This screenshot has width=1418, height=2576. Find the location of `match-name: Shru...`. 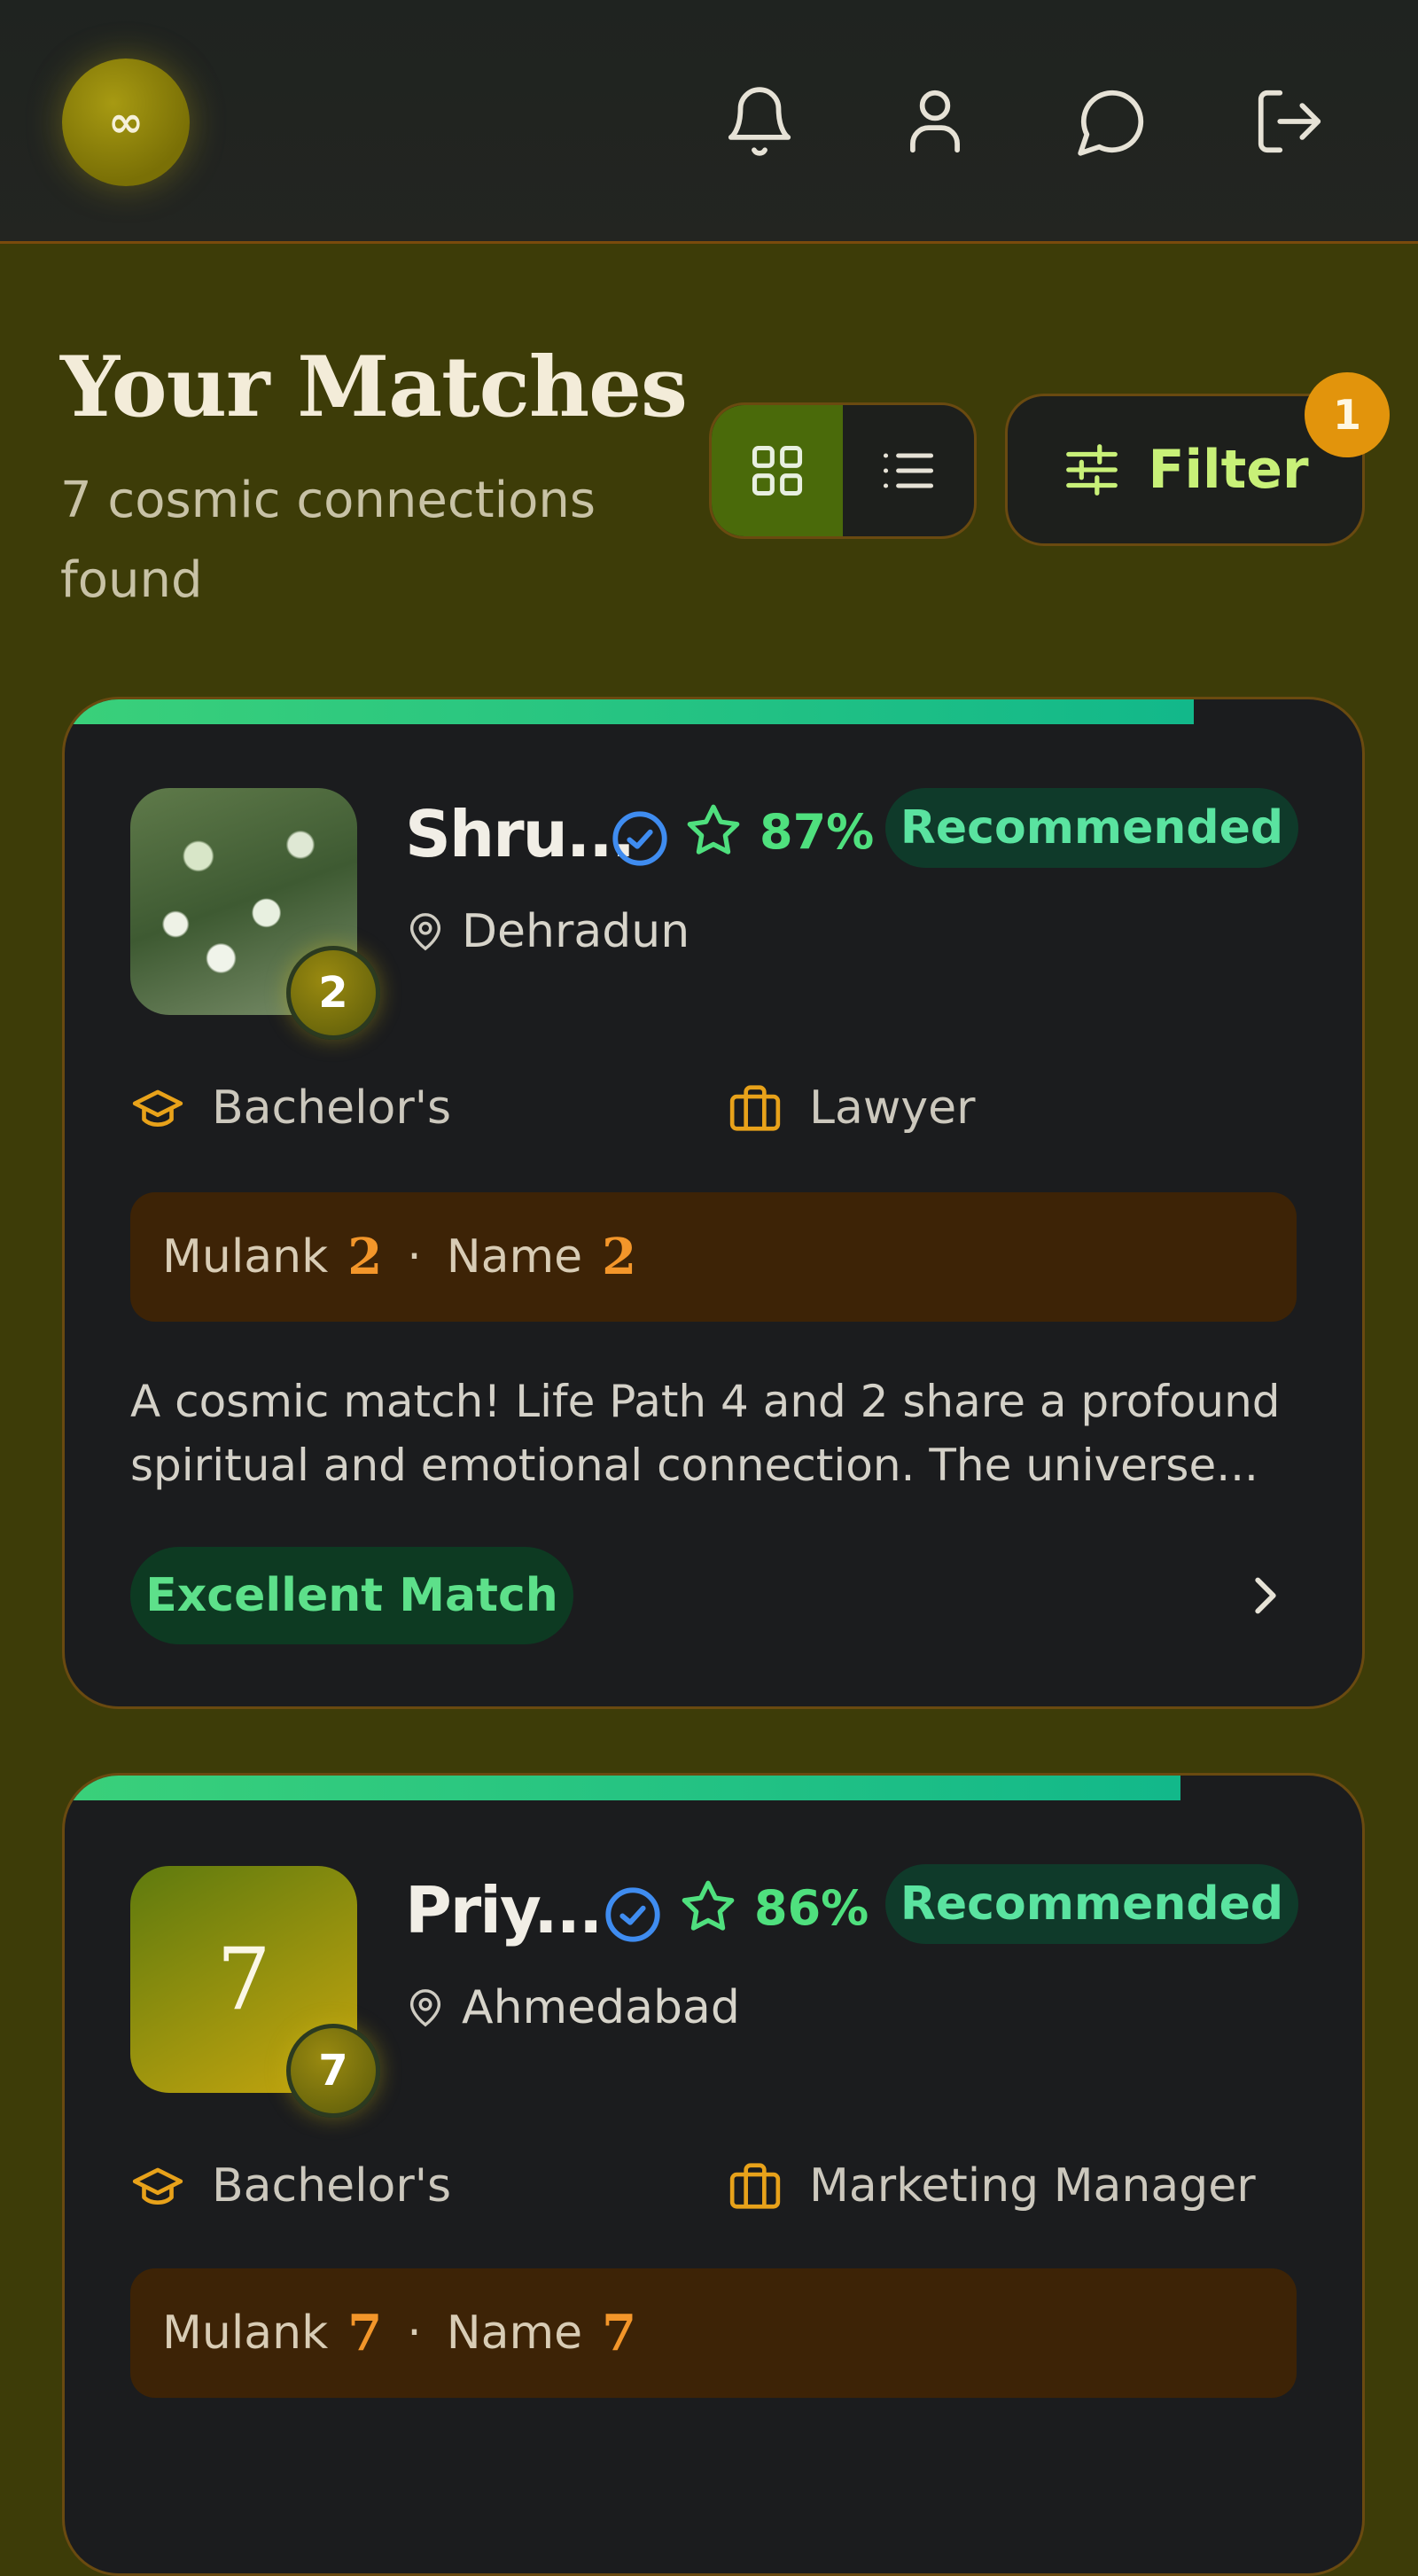

match-name: Shru... is located at coordinates (520, 834).